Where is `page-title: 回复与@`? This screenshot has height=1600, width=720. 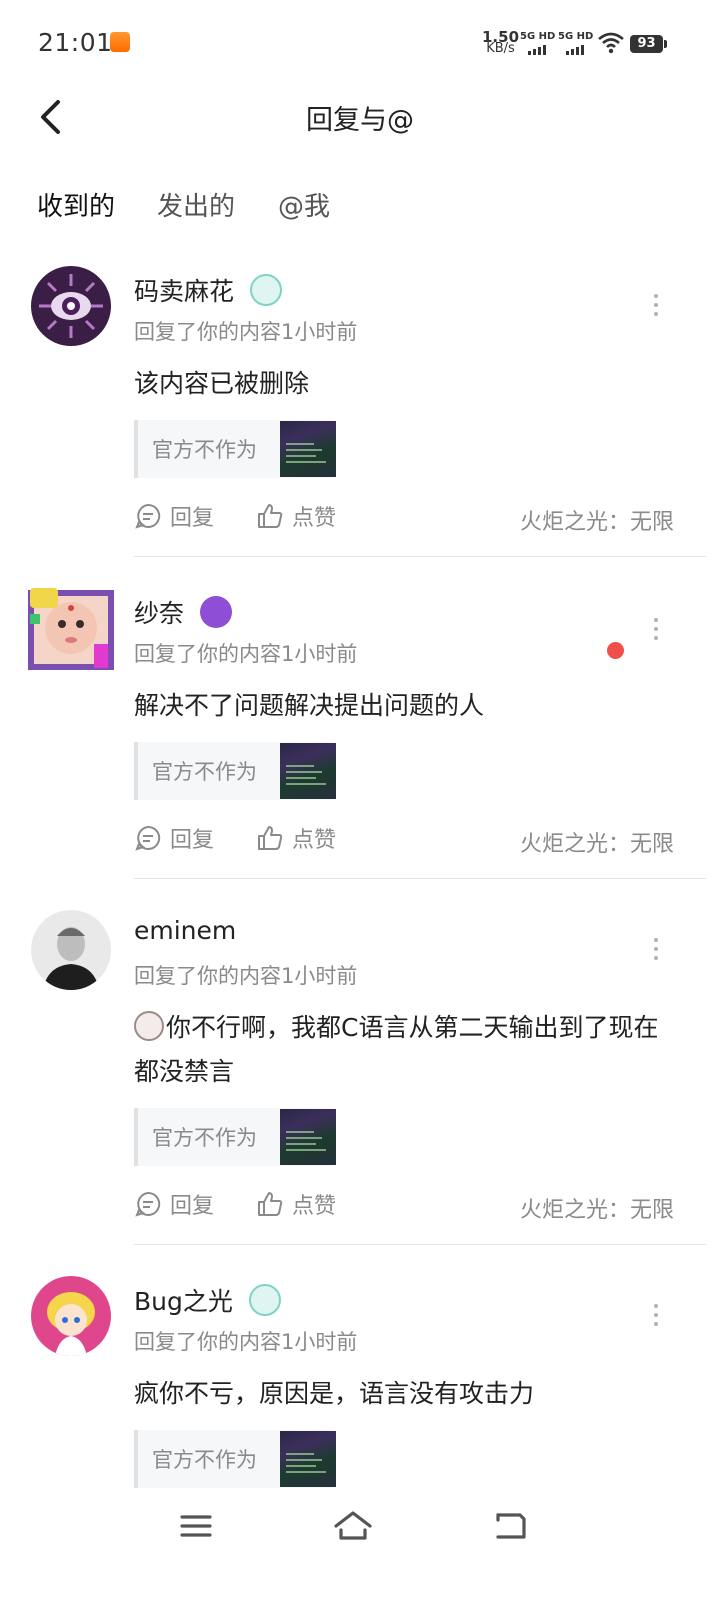 page-title: 回复与@ is located at coordinates (360, 120).